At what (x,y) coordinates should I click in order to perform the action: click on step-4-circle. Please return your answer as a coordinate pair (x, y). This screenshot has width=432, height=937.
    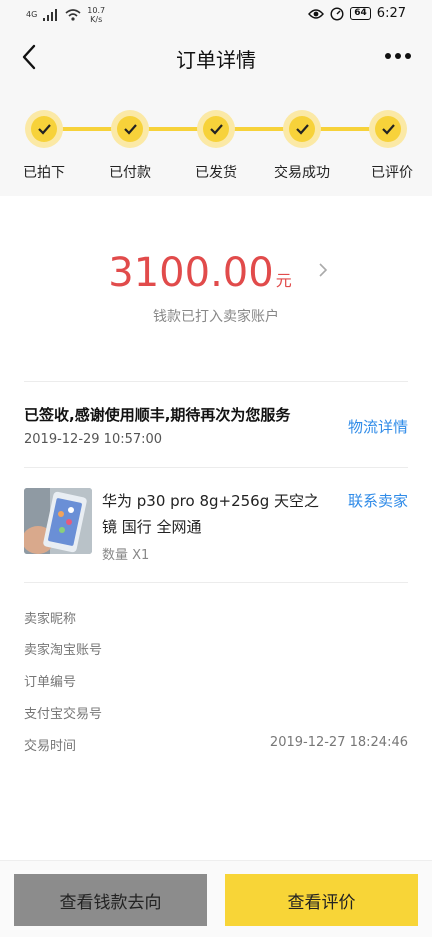
    Looking at the image, I should click on (302, 129).